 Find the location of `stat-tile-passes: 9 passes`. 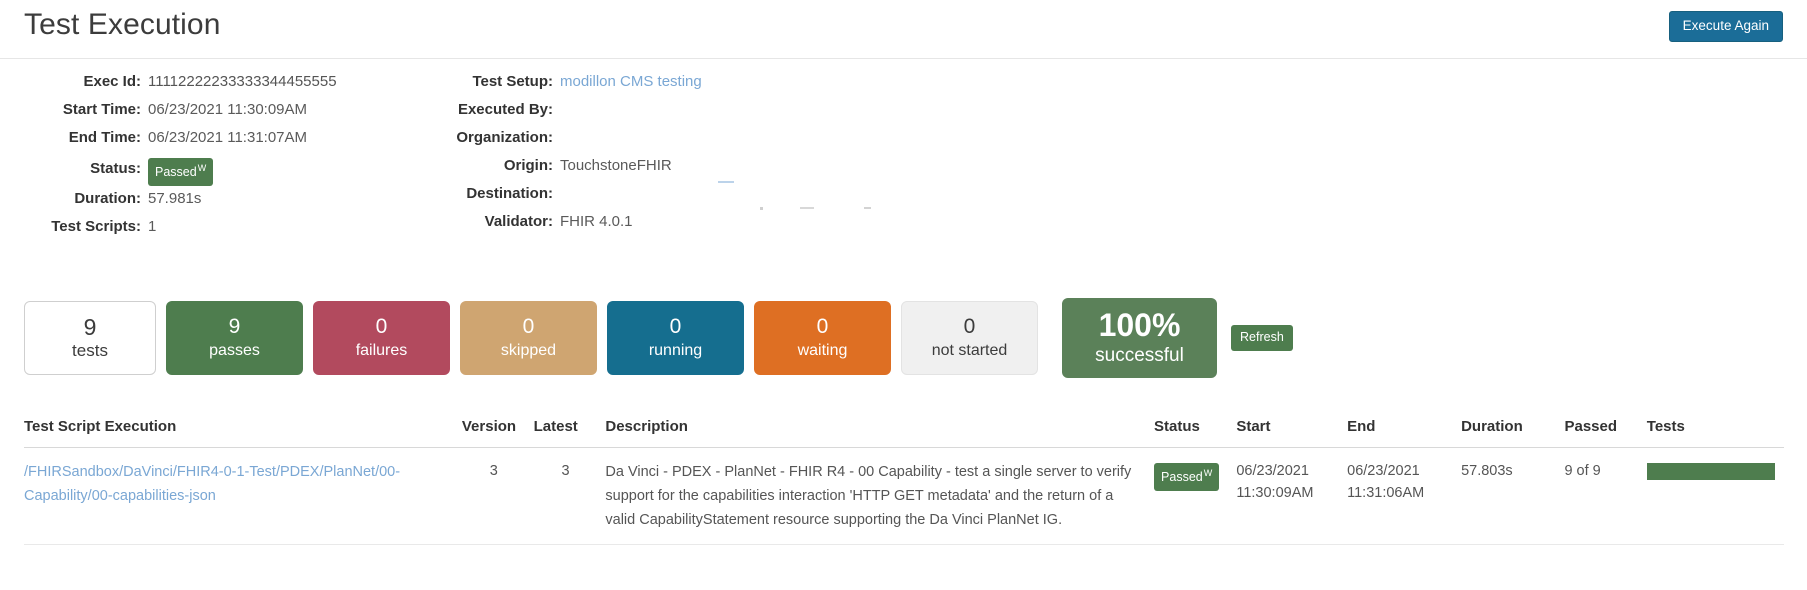

stat-tile-passes: 9 passes is located at coordinates (234, 338).